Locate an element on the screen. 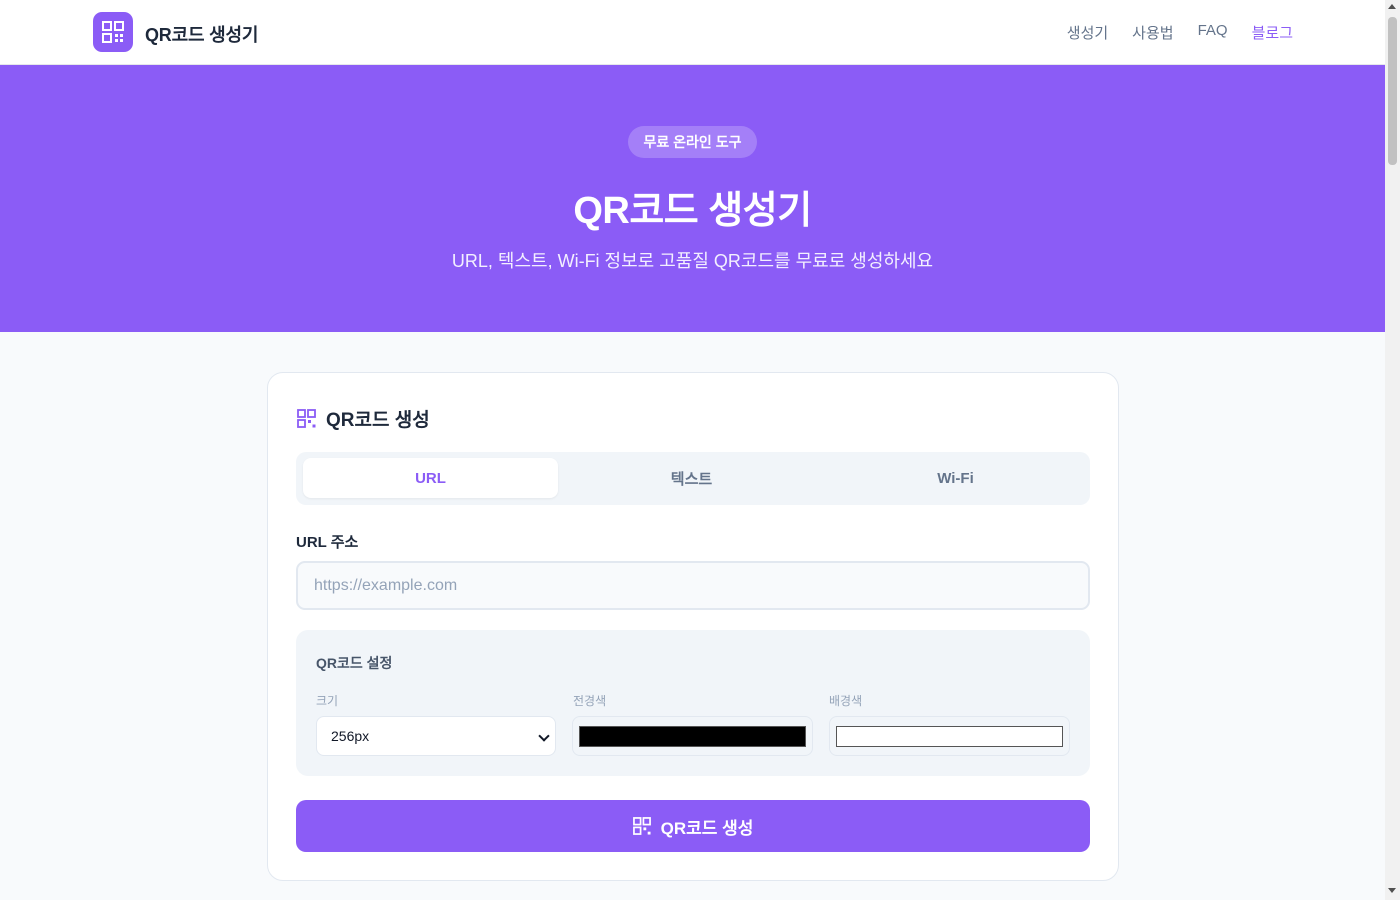 This screenshot has width=1400, height=900. size-label: 크기 is located at coordinates (327, 701).